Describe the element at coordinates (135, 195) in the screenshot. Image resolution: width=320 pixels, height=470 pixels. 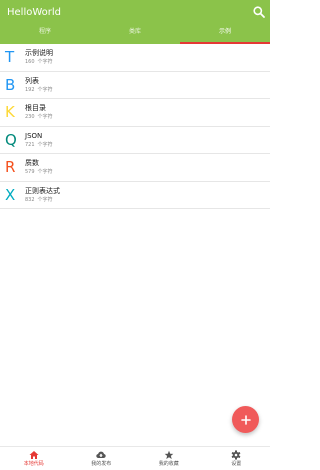
I see `list-item: X 正则表达式 832 个字符` at that location.